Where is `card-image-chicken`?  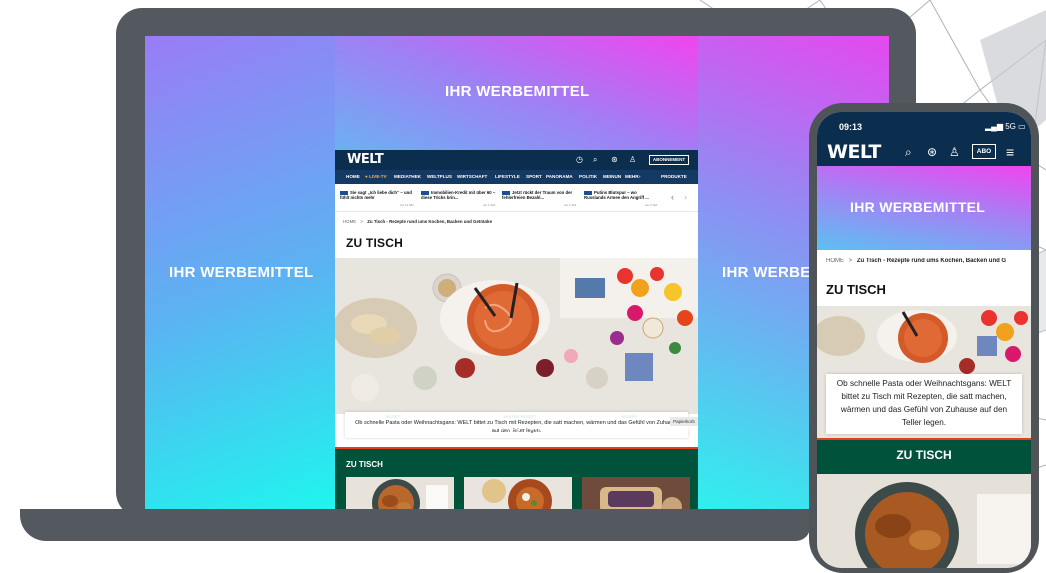
card-image-chicken is located at coordinates (400, 493).